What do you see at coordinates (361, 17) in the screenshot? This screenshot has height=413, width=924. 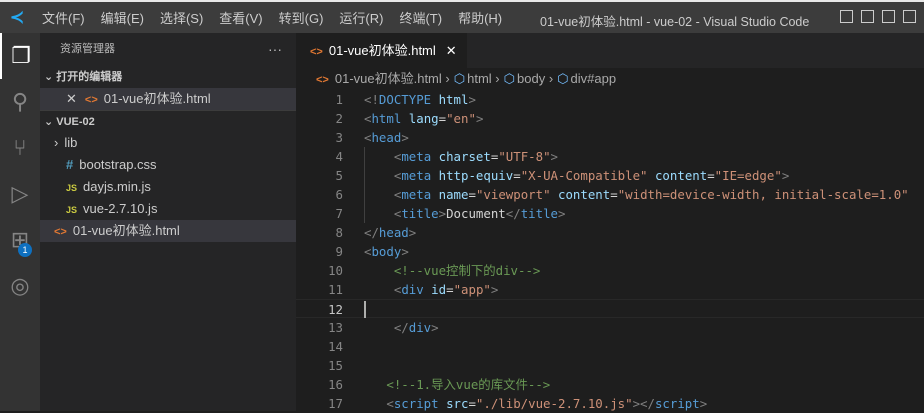 I see `menu-item: 运行(R)` at bounding box center [361, 17].